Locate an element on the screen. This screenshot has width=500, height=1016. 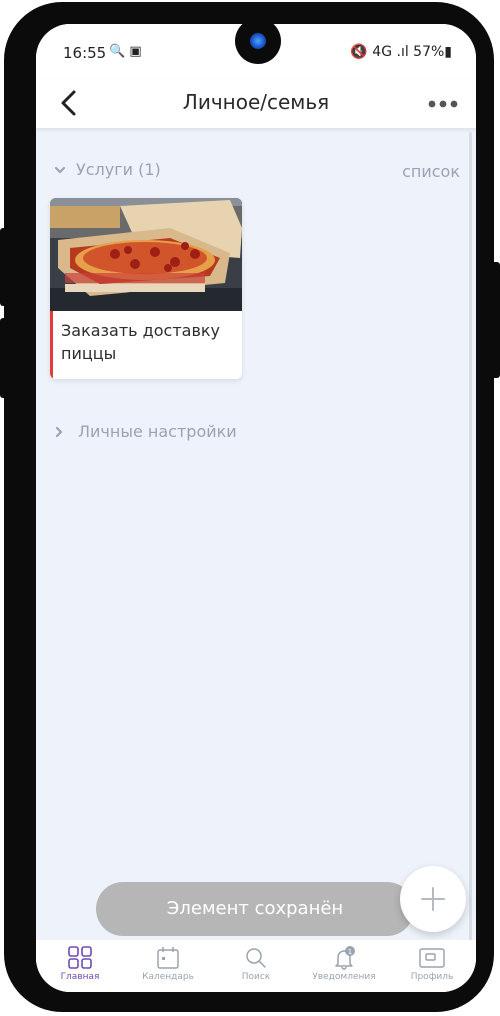
app-header: Личное/семья is located at coordinates (256, 104).